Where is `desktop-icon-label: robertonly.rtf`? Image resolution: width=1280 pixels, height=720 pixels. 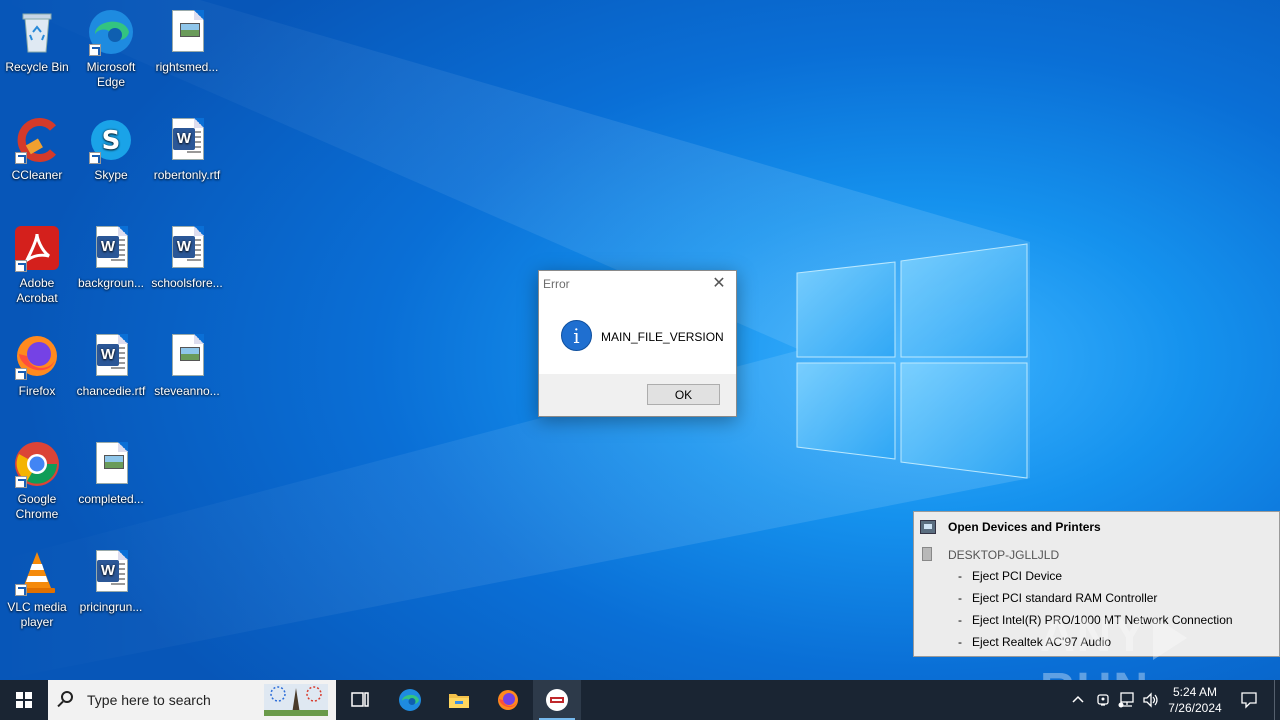 desktop-icon-label: robertonly.rtf is located at coordinates (187, 175).